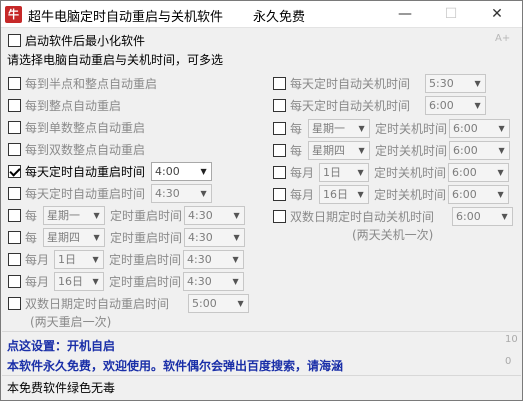 This screenshot has height=401, width=523. What do you see at coordinates (64, 105) in the screenshot?
I see `restart-option-hourly: 每到整点自动重启` at bounding box center [64, 105].